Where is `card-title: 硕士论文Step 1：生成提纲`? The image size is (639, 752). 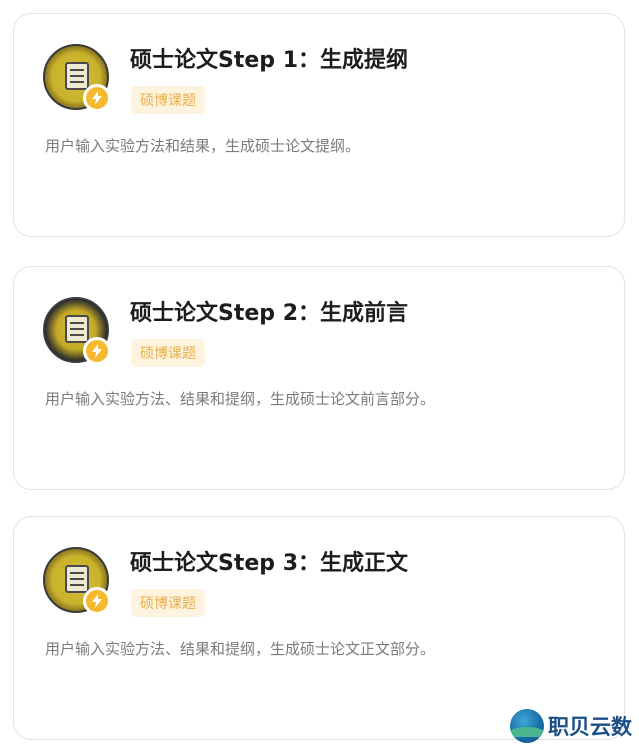
card-title: 硕士论文Step 1：生成提纲 is located at coordinates (269, 60).